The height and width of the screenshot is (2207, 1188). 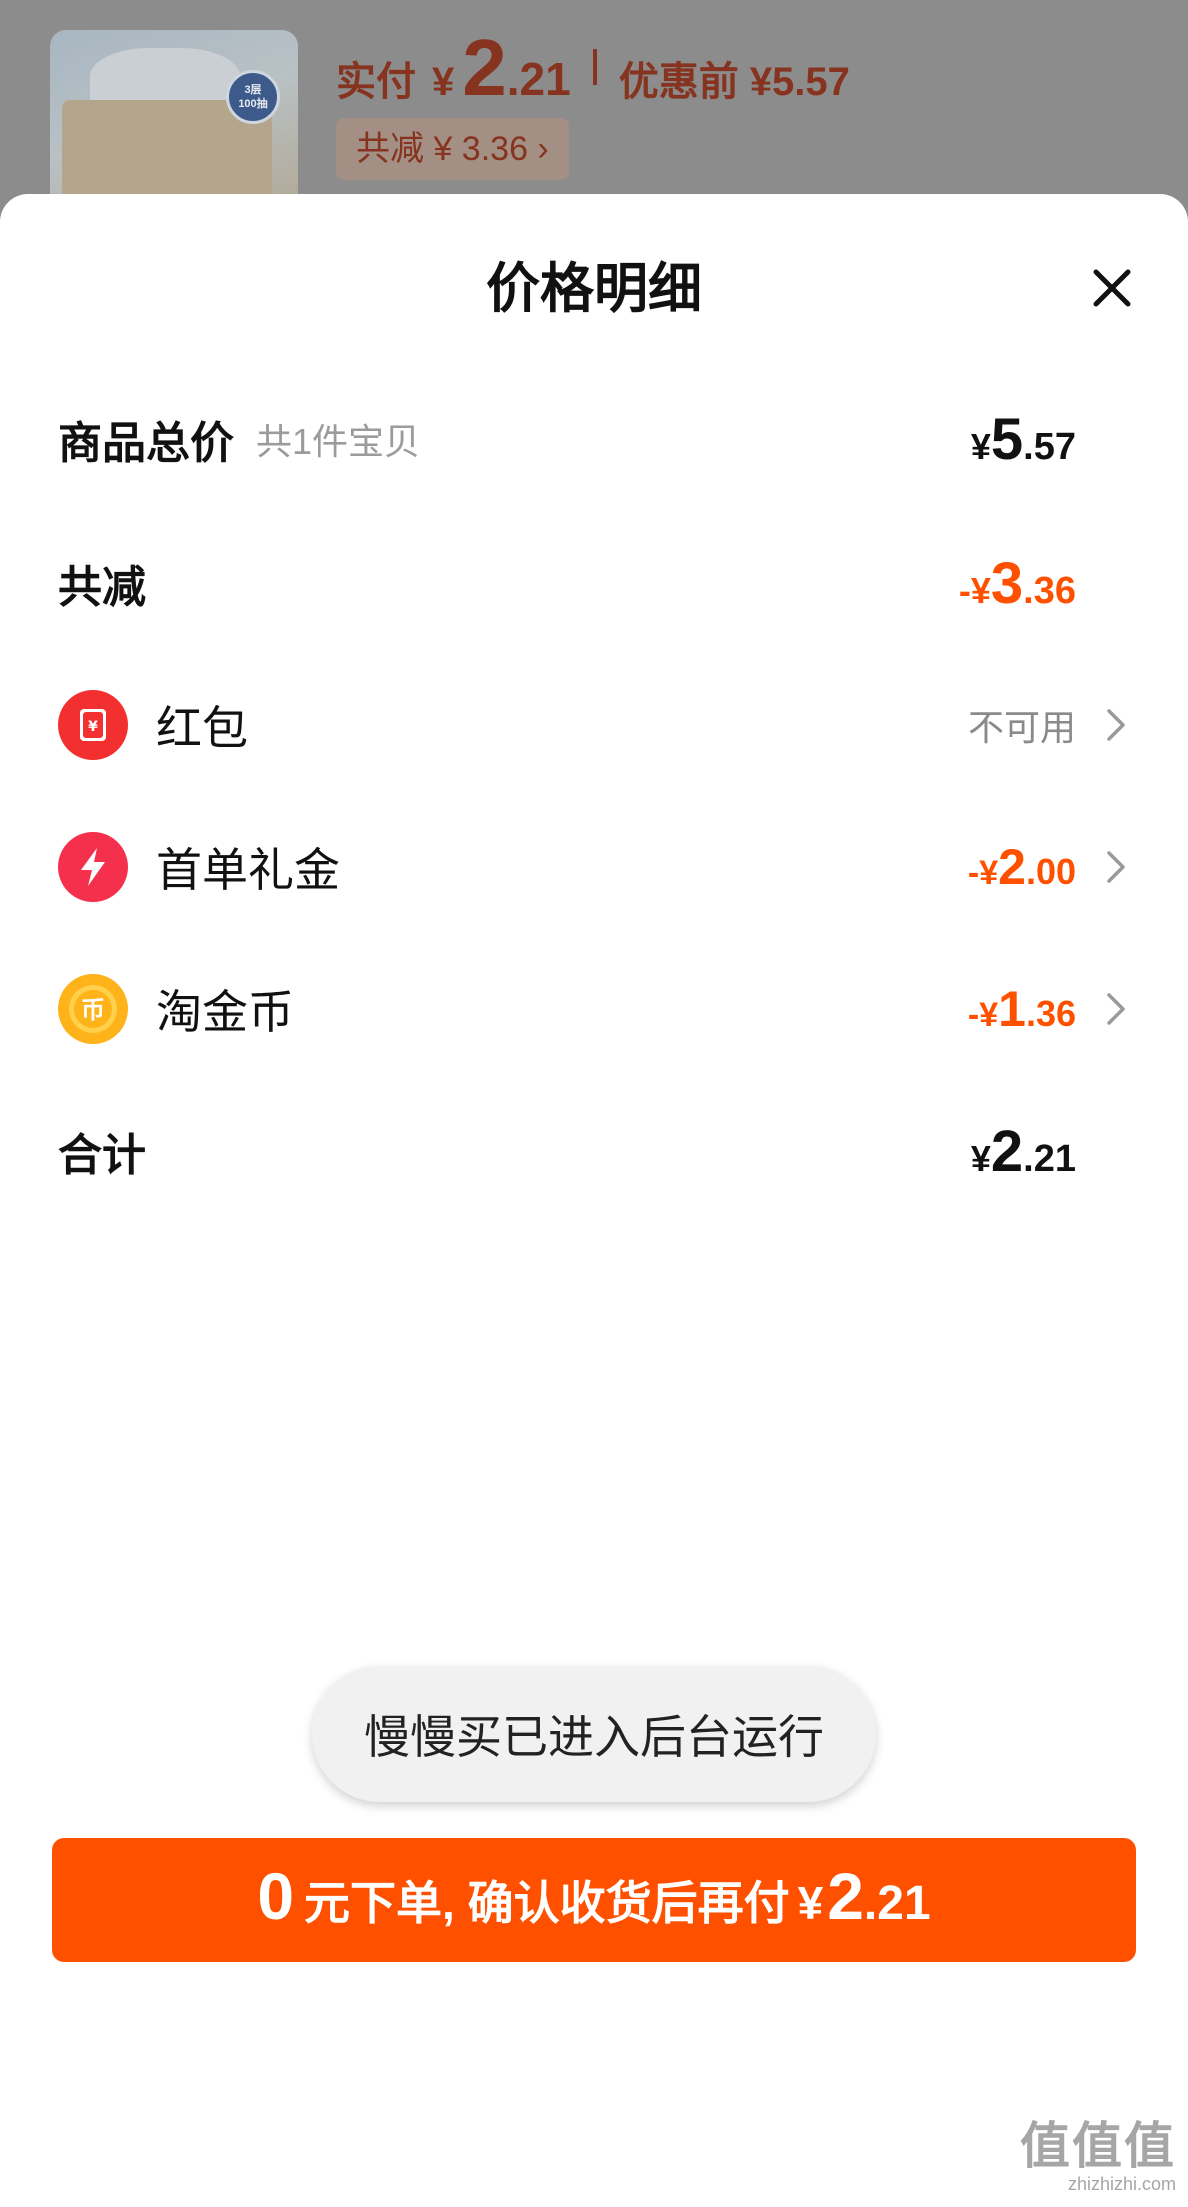 What do you see at coordinates (1121, 2184) in the screenshot?
I see `watermark-url: zhizhizhi.com` at bounding box center [1121, 2184].